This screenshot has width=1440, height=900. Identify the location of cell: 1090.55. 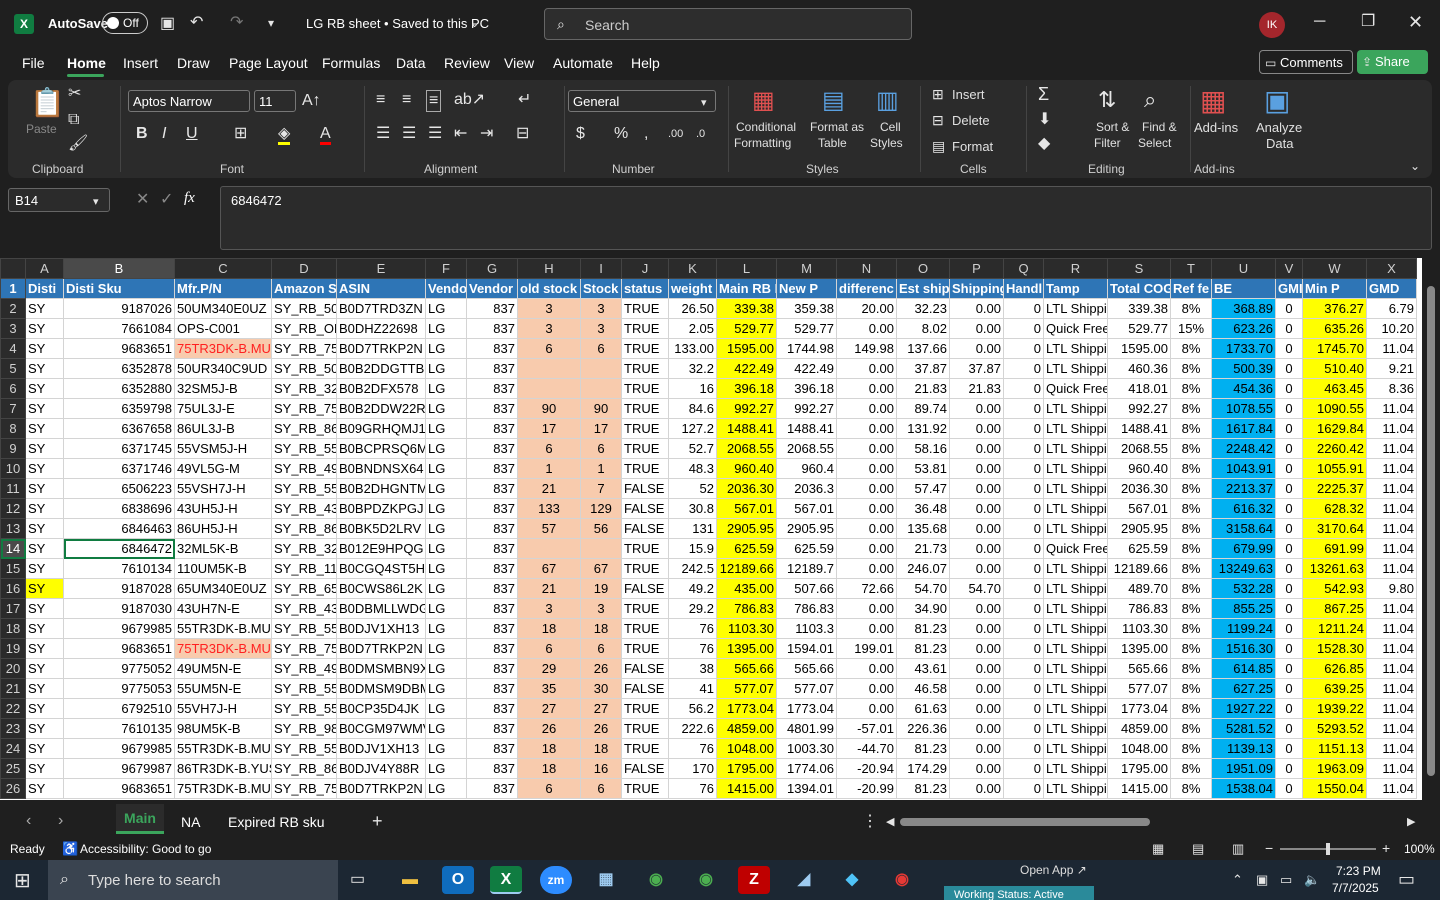
(1334, 408).